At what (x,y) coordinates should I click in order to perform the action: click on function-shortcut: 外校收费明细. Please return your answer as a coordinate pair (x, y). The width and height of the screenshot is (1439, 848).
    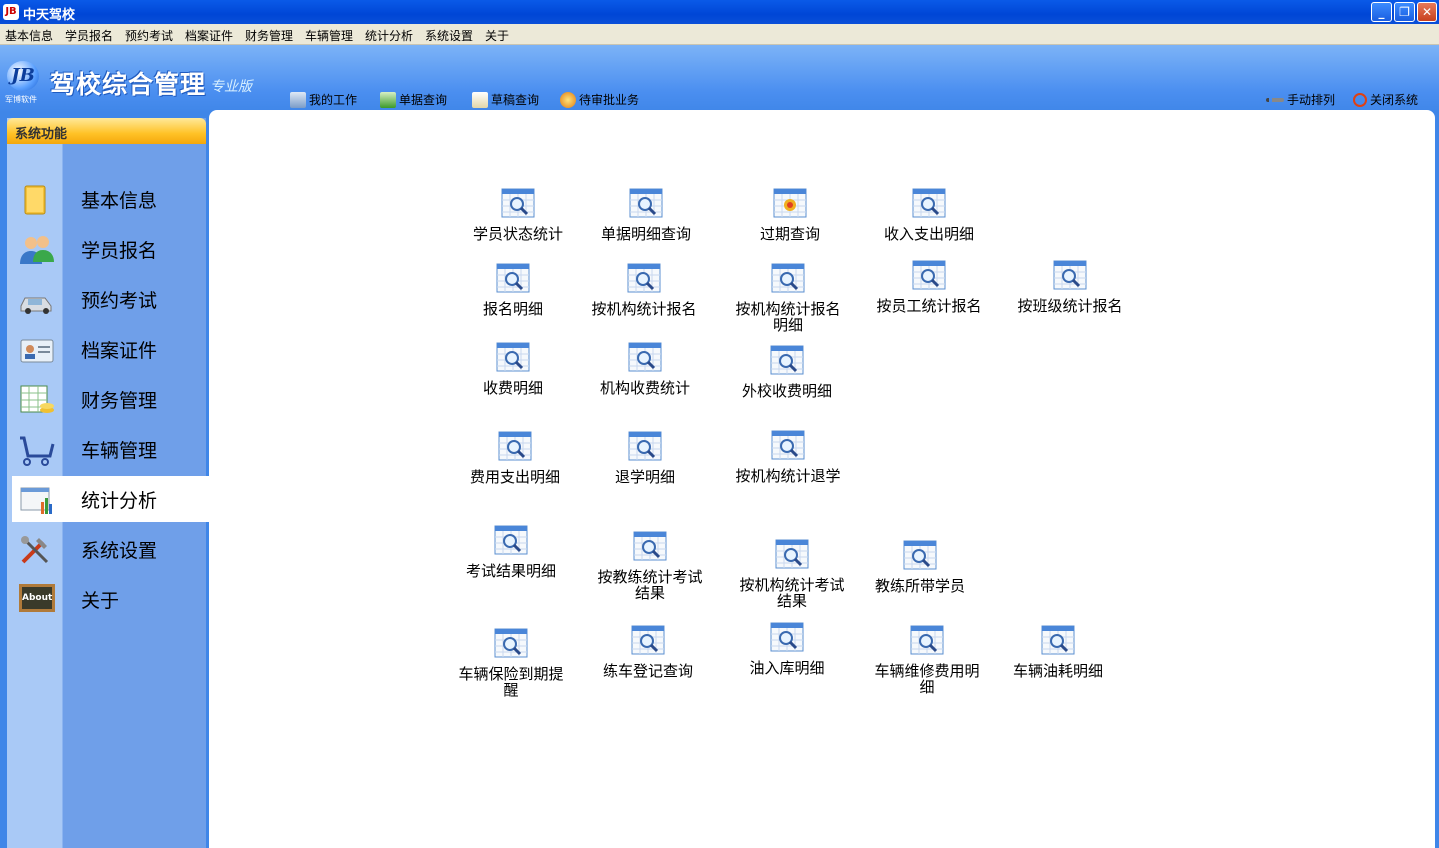
    Looking at the image, I should click on (787, 372).